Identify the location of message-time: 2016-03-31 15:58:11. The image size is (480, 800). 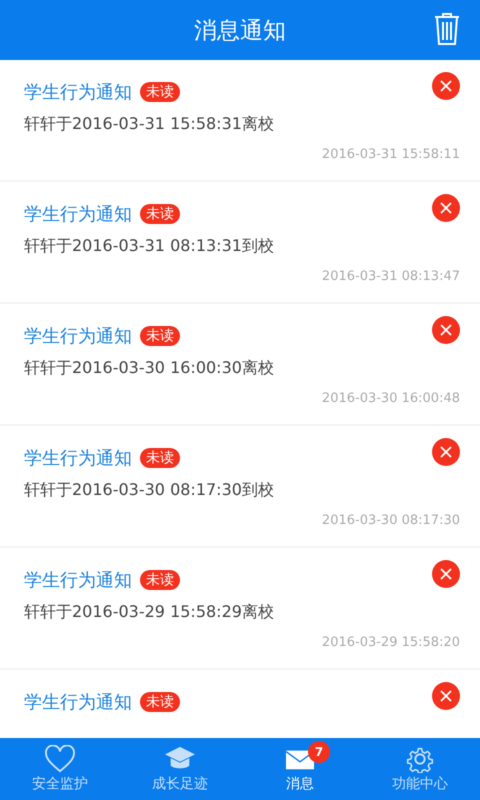
(390, 154).